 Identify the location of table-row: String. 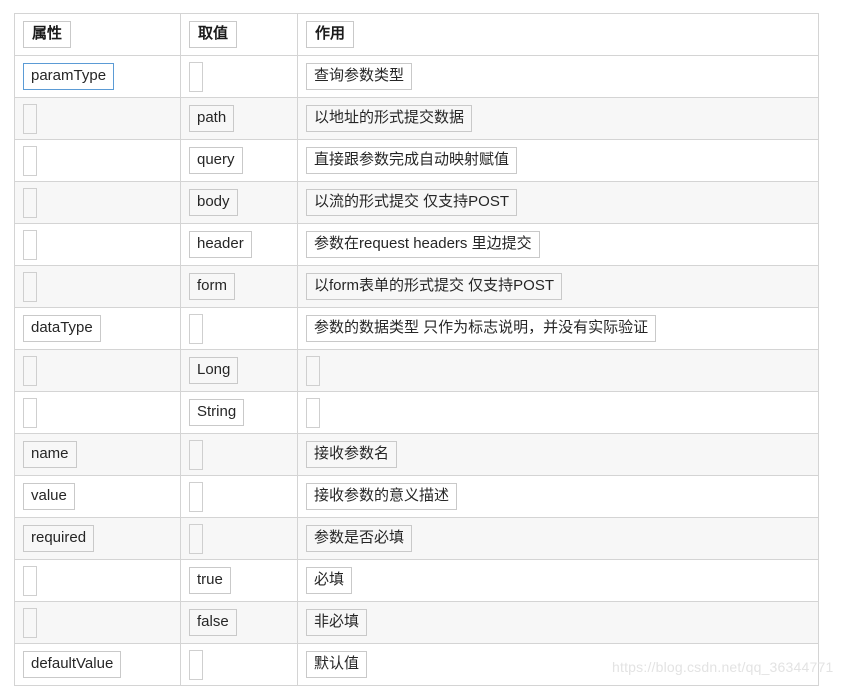
(416, 412).